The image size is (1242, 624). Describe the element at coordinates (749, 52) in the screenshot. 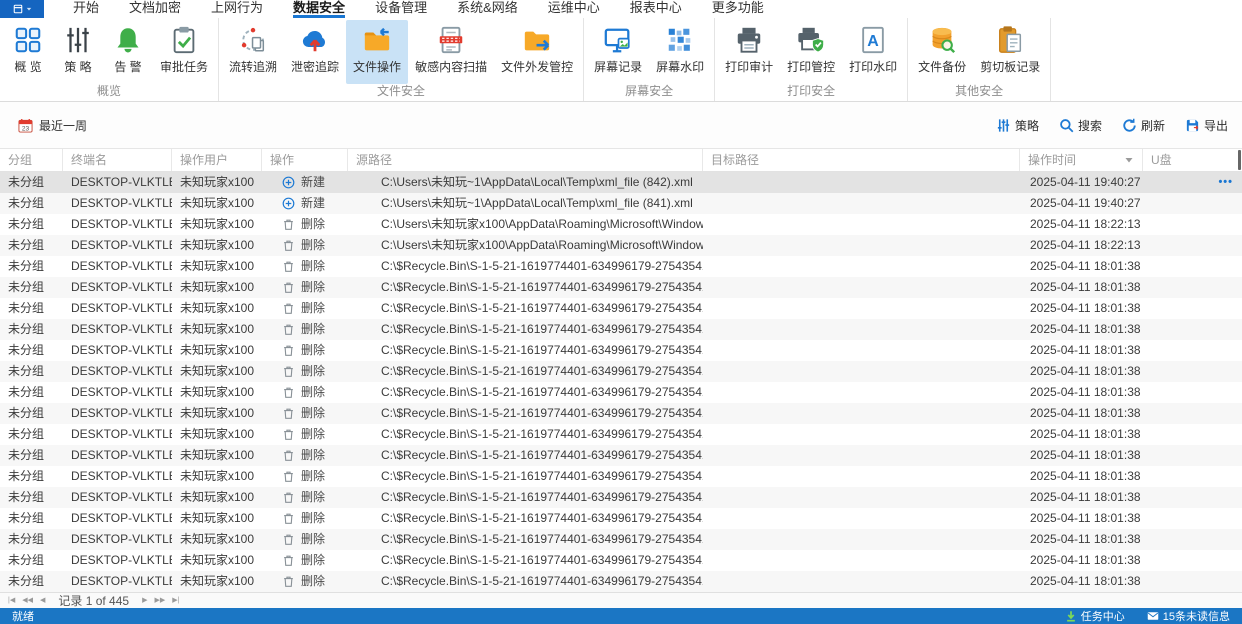

I see `ribbon-button: 打印审计` at that location.